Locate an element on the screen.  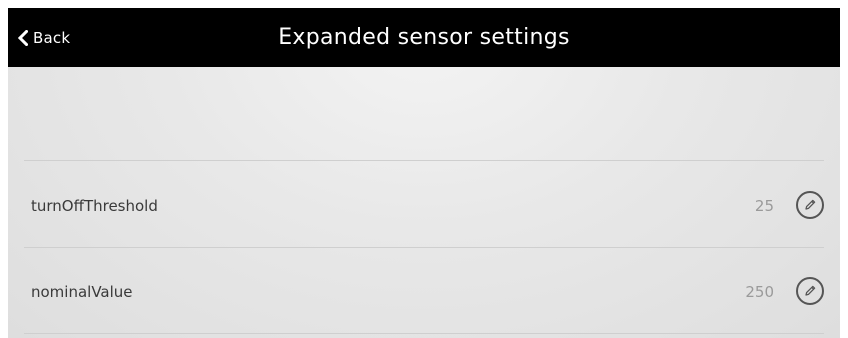
setting-value: 25 is located at coordinates (764, 206).